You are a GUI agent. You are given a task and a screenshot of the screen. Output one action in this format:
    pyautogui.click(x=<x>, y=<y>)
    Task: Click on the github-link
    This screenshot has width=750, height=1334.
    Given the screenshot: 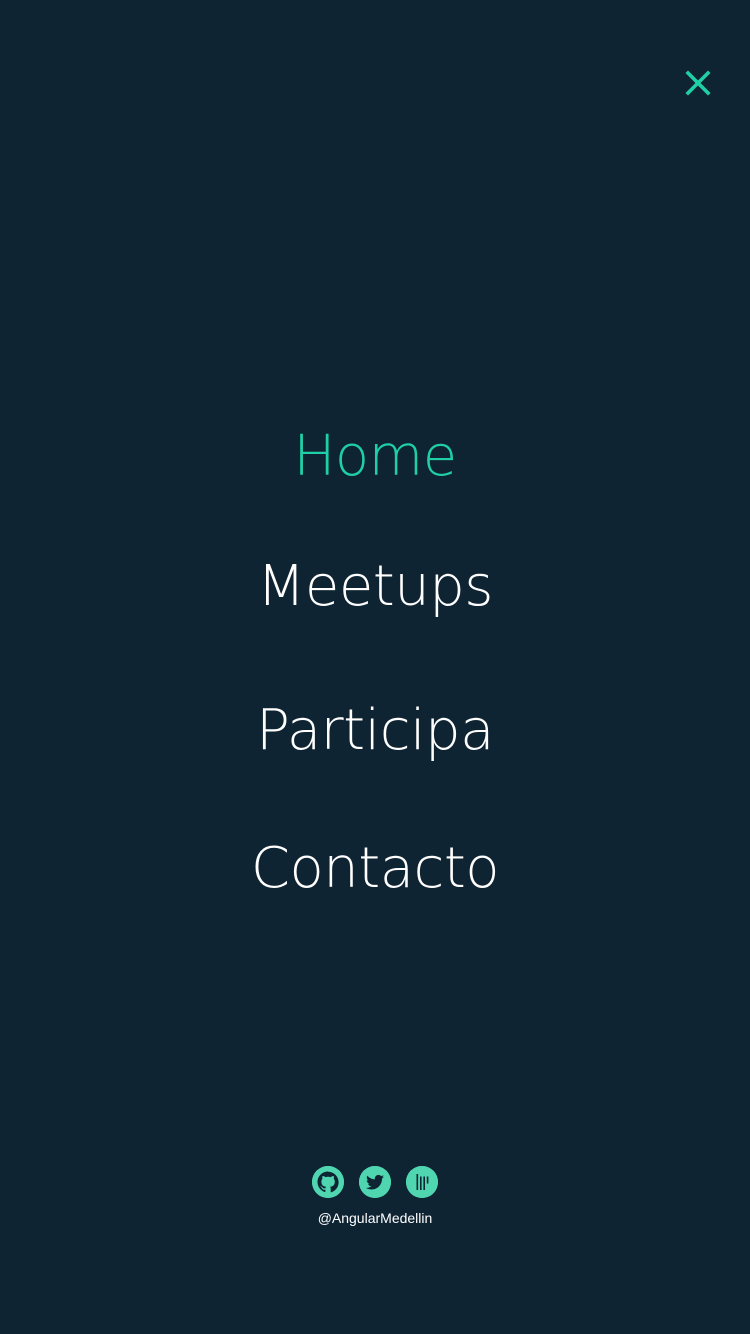 What is the action you would take?
    pyautogui.click(x=328, y=1182)
    